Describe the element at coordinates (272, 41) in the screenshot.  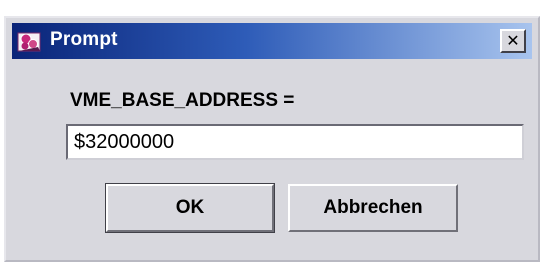
I see `title-bar: Prompt ✕` at that location.